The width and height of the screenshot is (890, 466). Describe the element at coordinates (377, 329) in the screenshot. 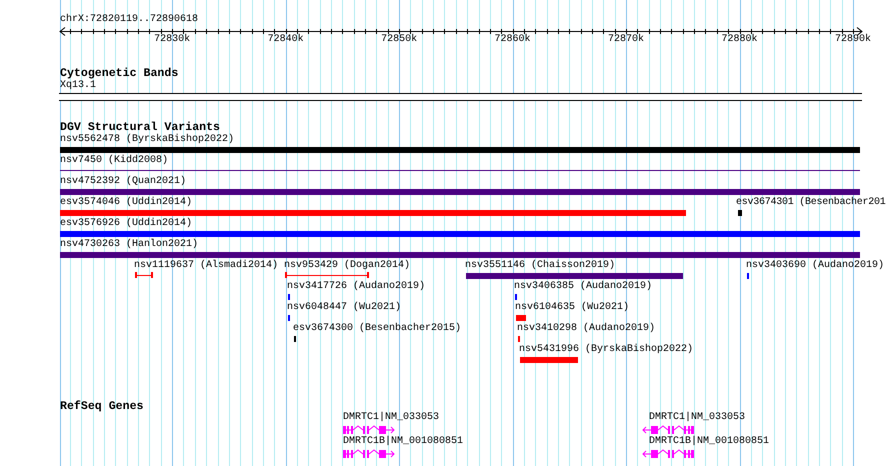

I see `variant-label: esv3674300 (Besenbacher2015)` at that location.